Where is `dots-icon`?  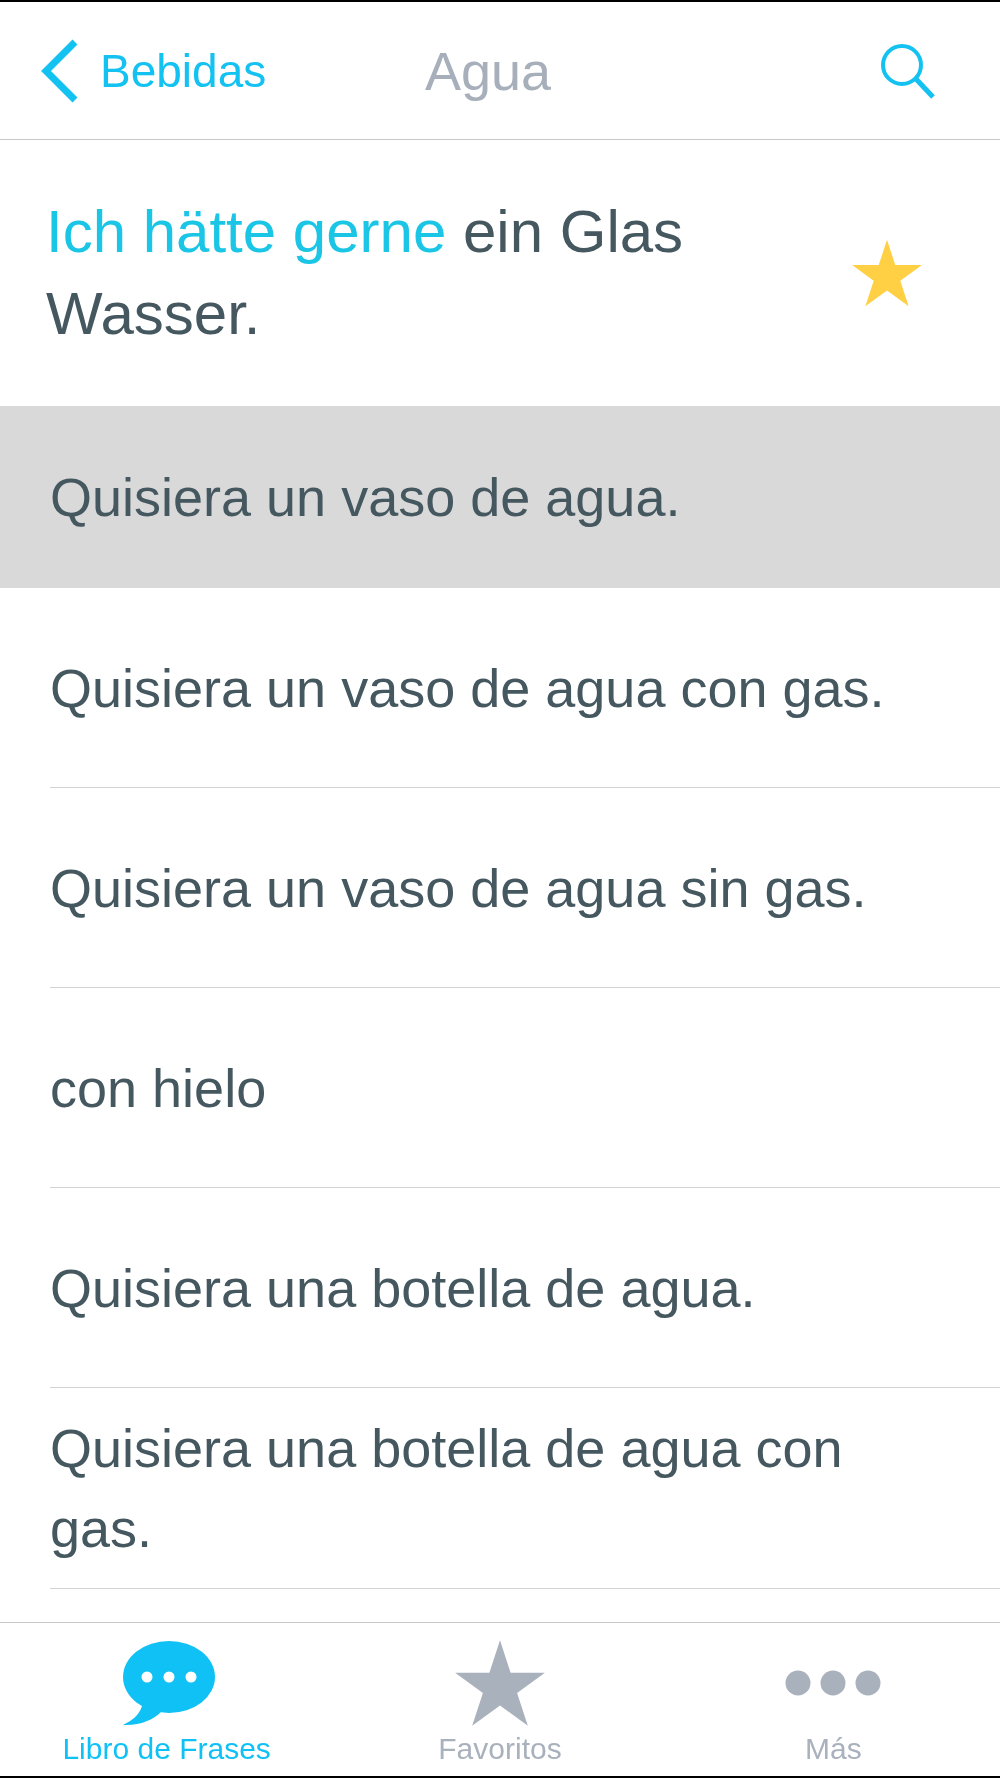
dots-icon is located at coordinates (833, 1683).